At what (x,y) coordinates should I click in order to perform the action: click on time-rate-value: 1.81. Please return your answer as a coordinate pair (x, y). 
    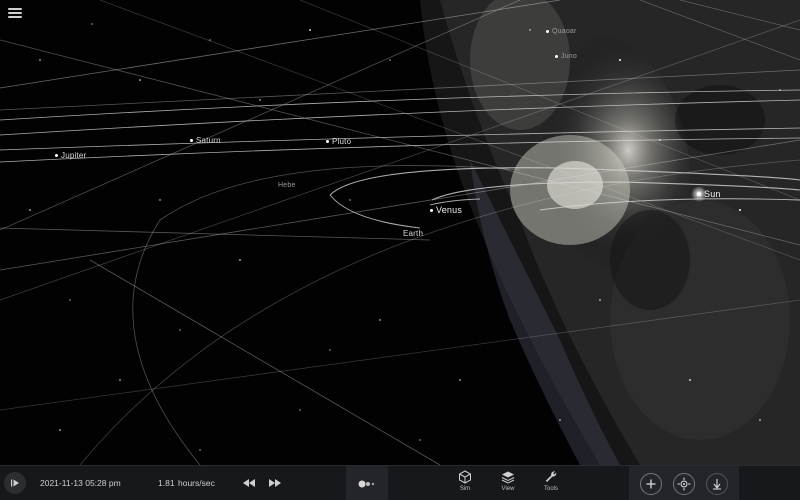
    Looking at the image, I should click on (166, 483).